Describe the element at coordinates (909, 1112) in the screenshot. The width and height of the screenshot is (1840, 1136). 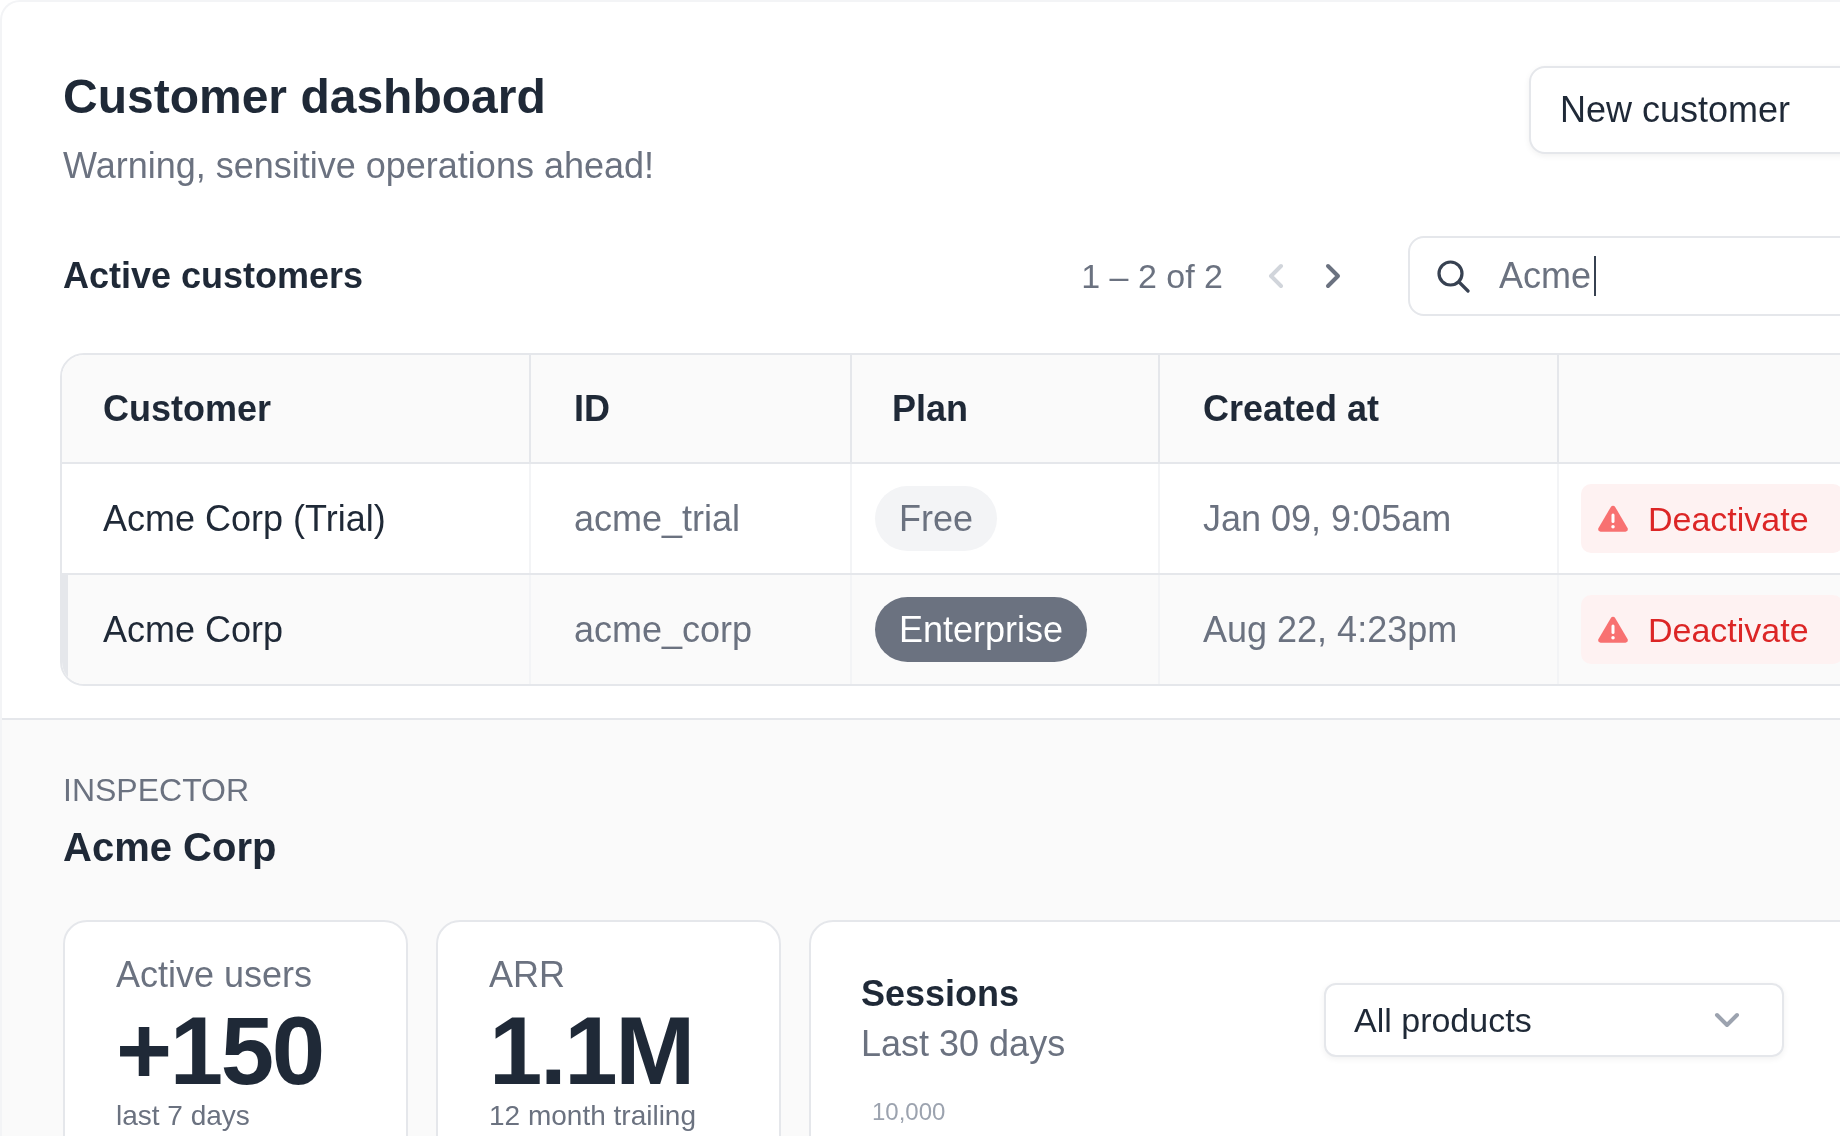
I see `axis-tick-label: 10,000` at that location.